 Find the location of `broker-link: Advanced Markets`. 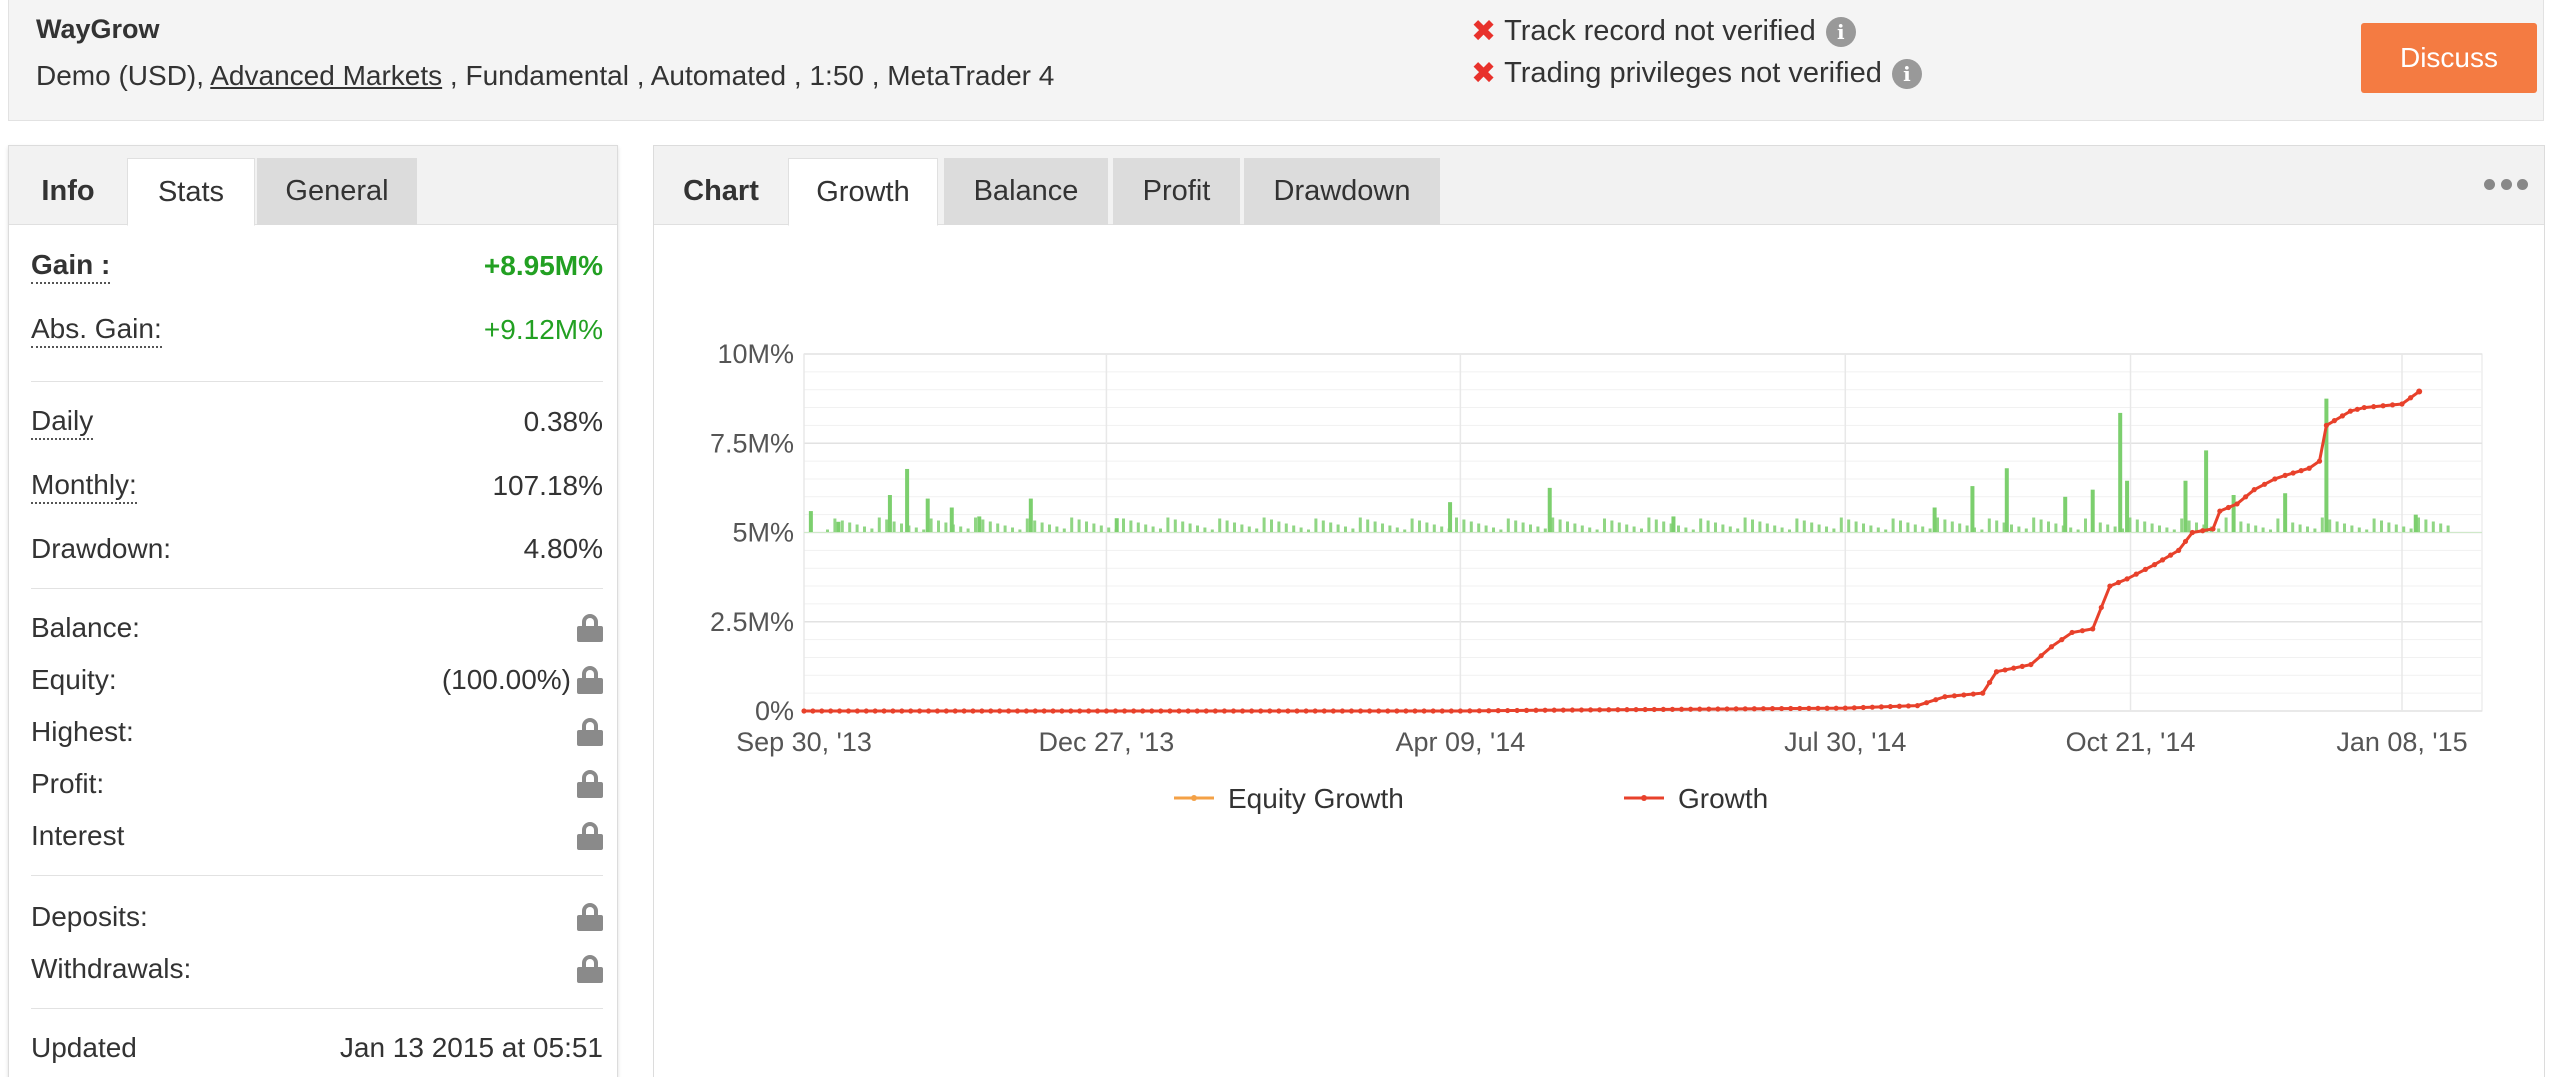

broker-link: Advanced Markets is located at coordinates (326, 75).